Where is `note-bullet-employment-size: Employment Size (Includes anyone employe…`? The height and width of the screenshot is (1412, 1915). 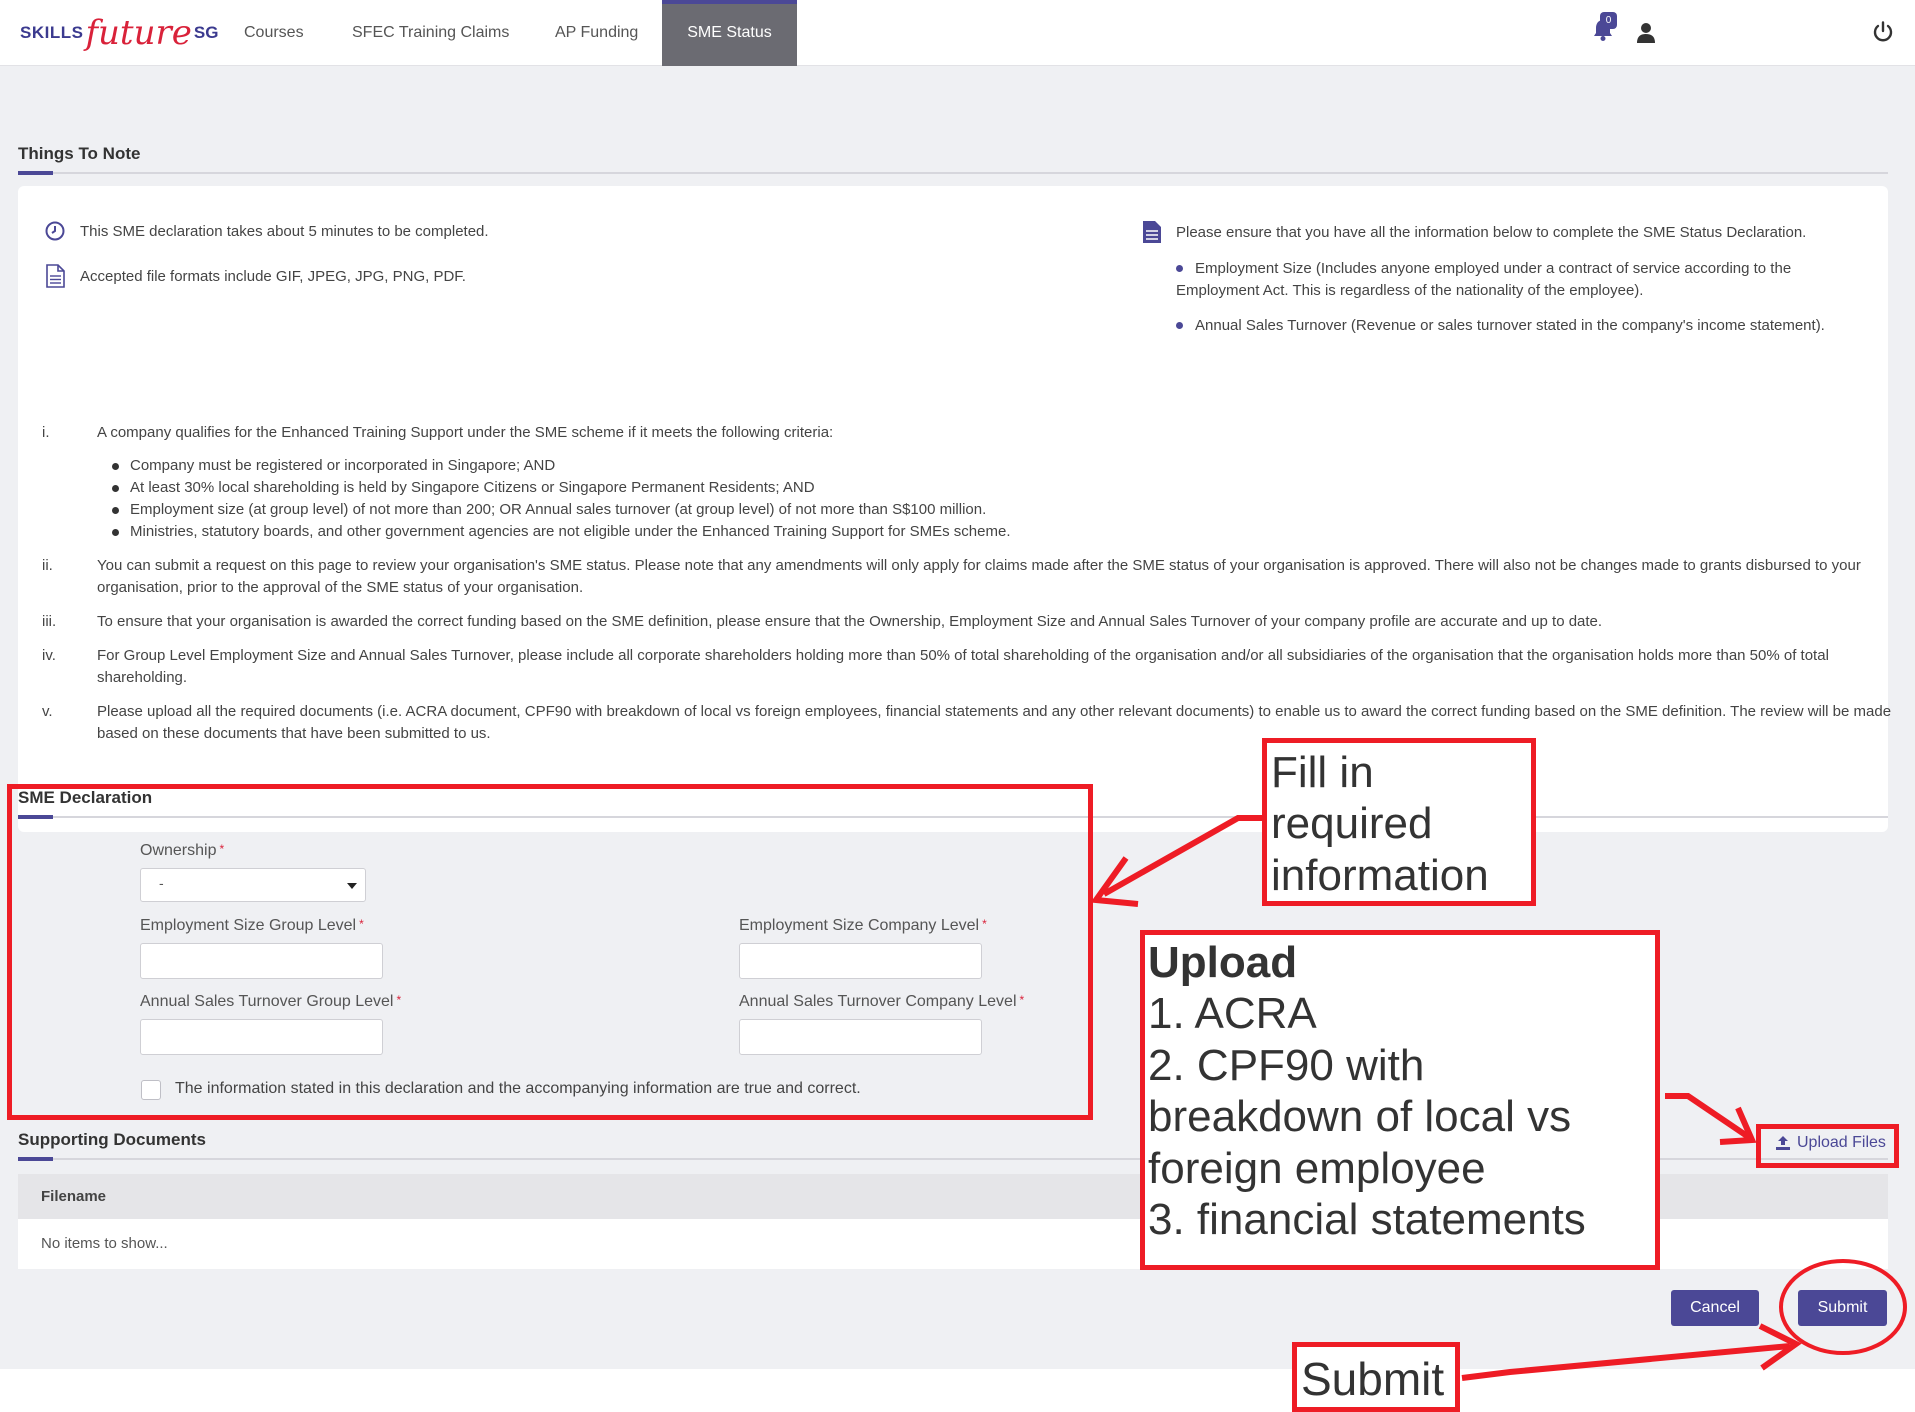
note-bullet-employment-size: Employment Size (Includes anyone employe… is located at coordinates (1484, 279).